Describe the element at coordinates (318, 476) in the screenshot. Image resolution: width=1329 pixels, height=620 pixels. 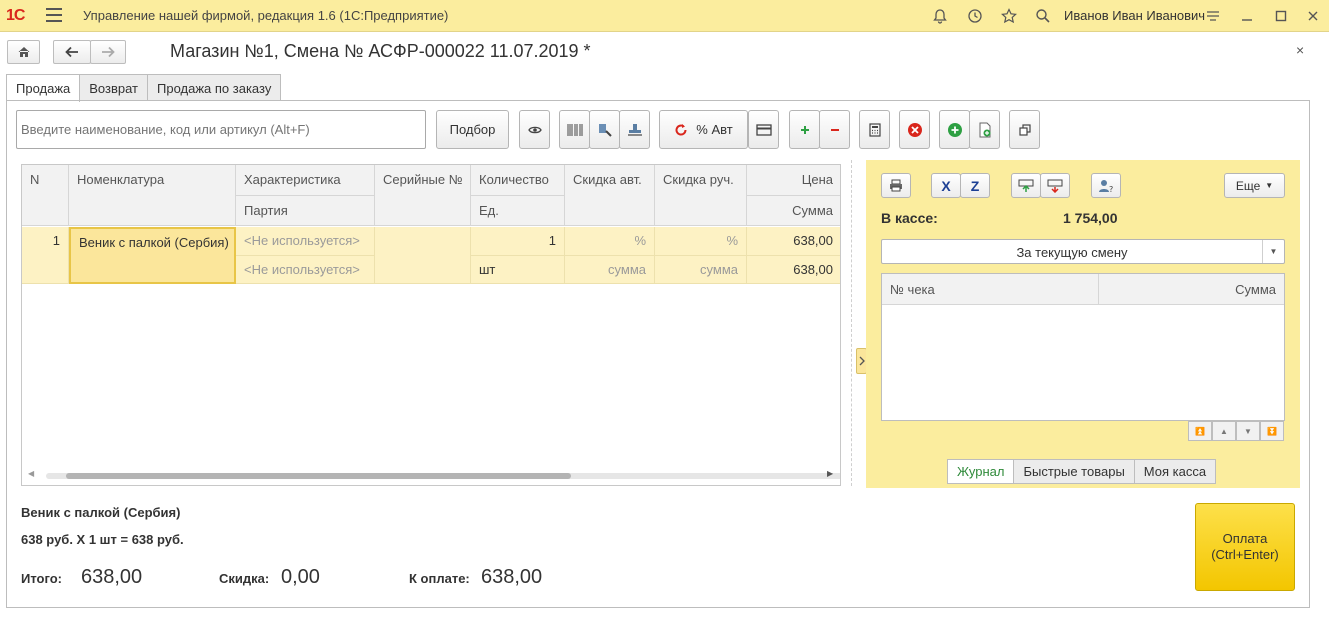
I see `scrollbar-thumb` at that location.